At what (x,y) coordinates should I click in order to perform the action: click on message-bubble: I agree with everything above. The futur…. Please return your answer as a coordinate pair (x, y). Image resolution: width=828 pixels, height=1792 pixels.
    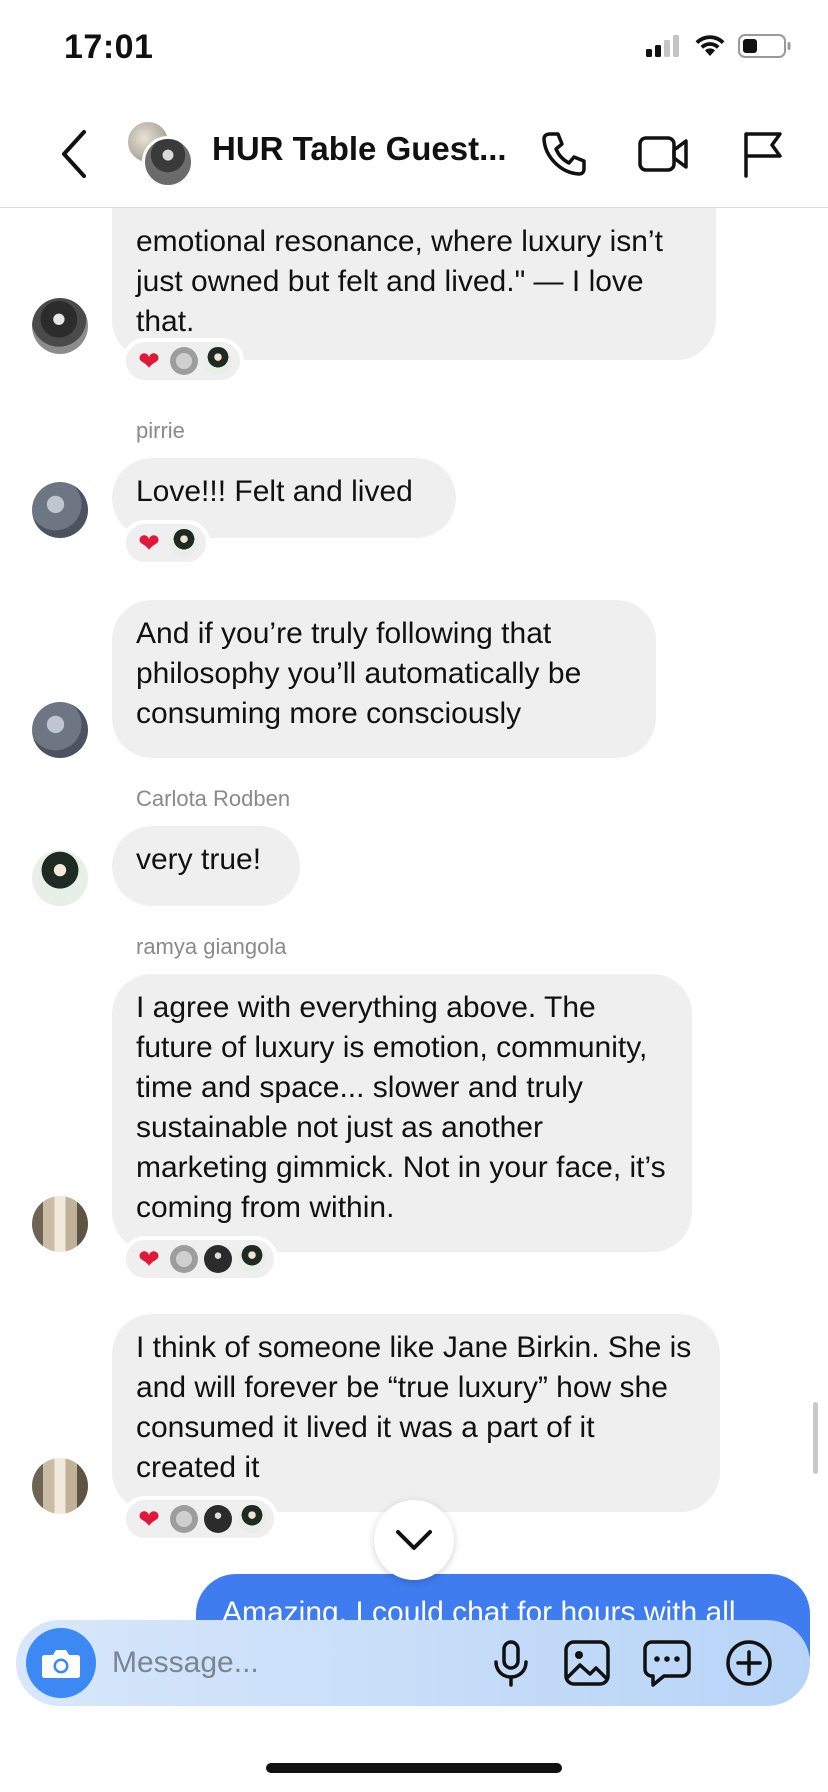
    Looking at the image, I should click on (402, 1113).